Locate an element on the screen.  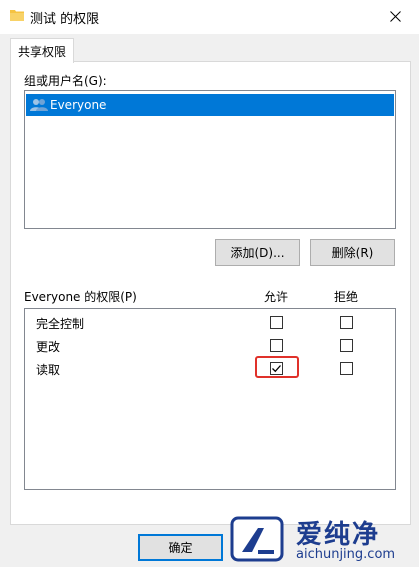
permissions-label: Everyone 的权限(P) is located at coordinates (80, 297).